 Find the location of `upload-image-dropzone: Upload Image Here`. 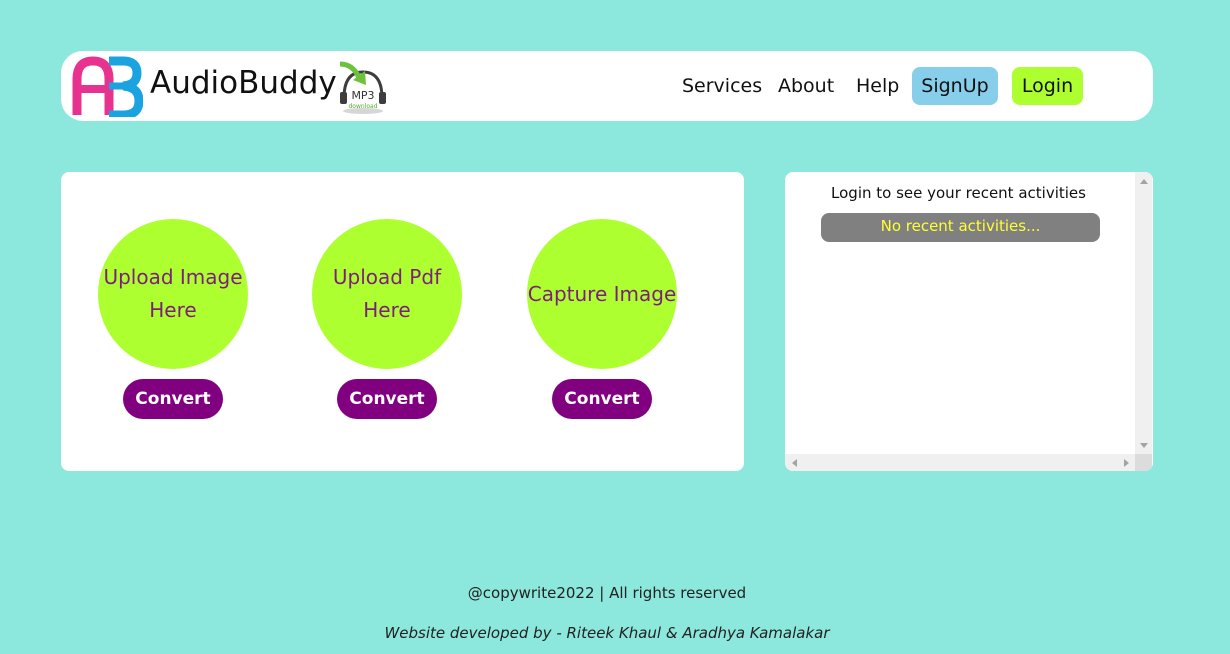

upload-image-dropzone: Upload Image Here is located at coordinates (173, 294).